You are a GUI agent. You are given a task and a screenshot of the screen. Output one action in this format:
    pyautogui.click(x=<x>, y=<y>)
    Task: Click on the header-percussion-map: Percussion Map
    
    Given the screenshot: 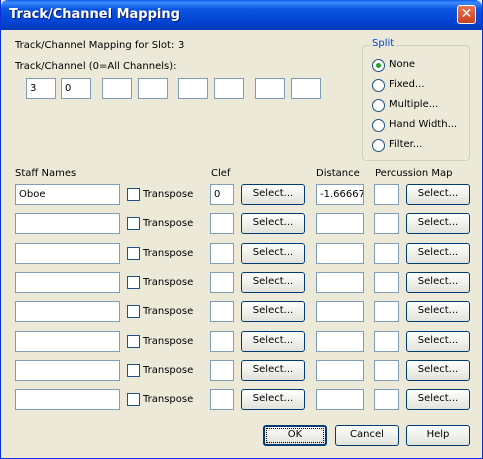 What is the action you would take?
    pyautogui.click(x=414, y=173)
    